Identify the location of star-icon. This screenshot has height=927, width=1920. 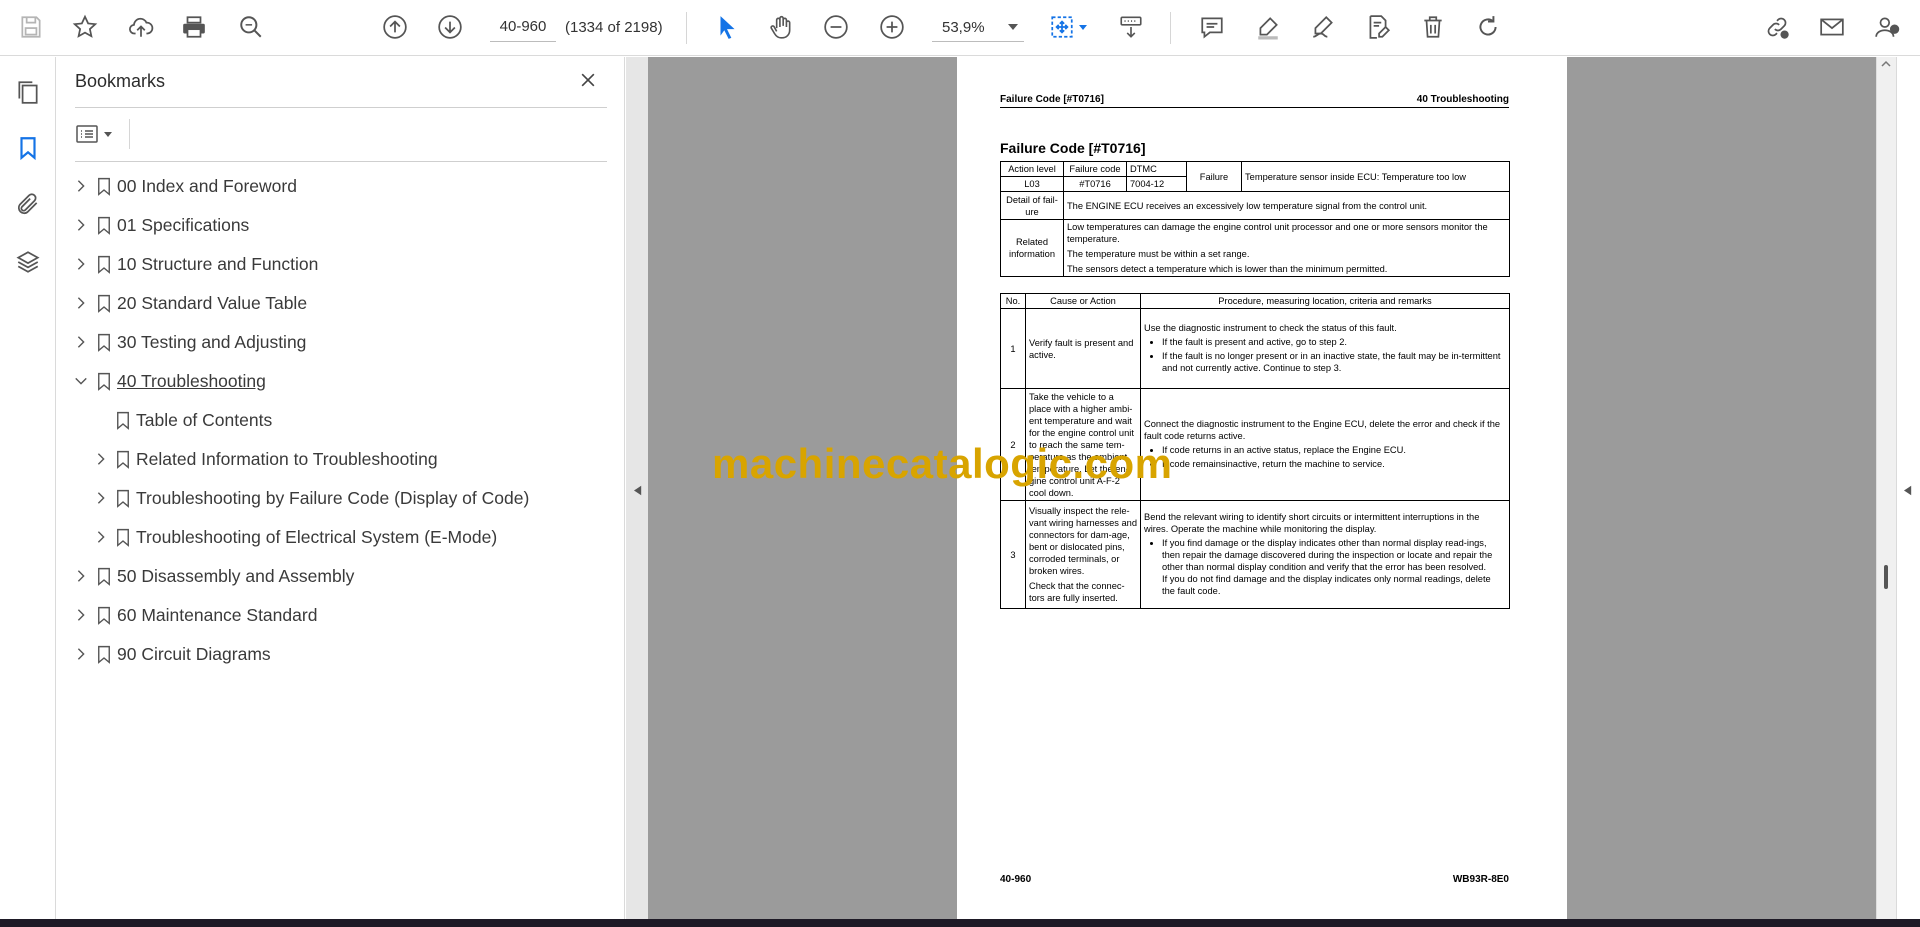
(85, 27).